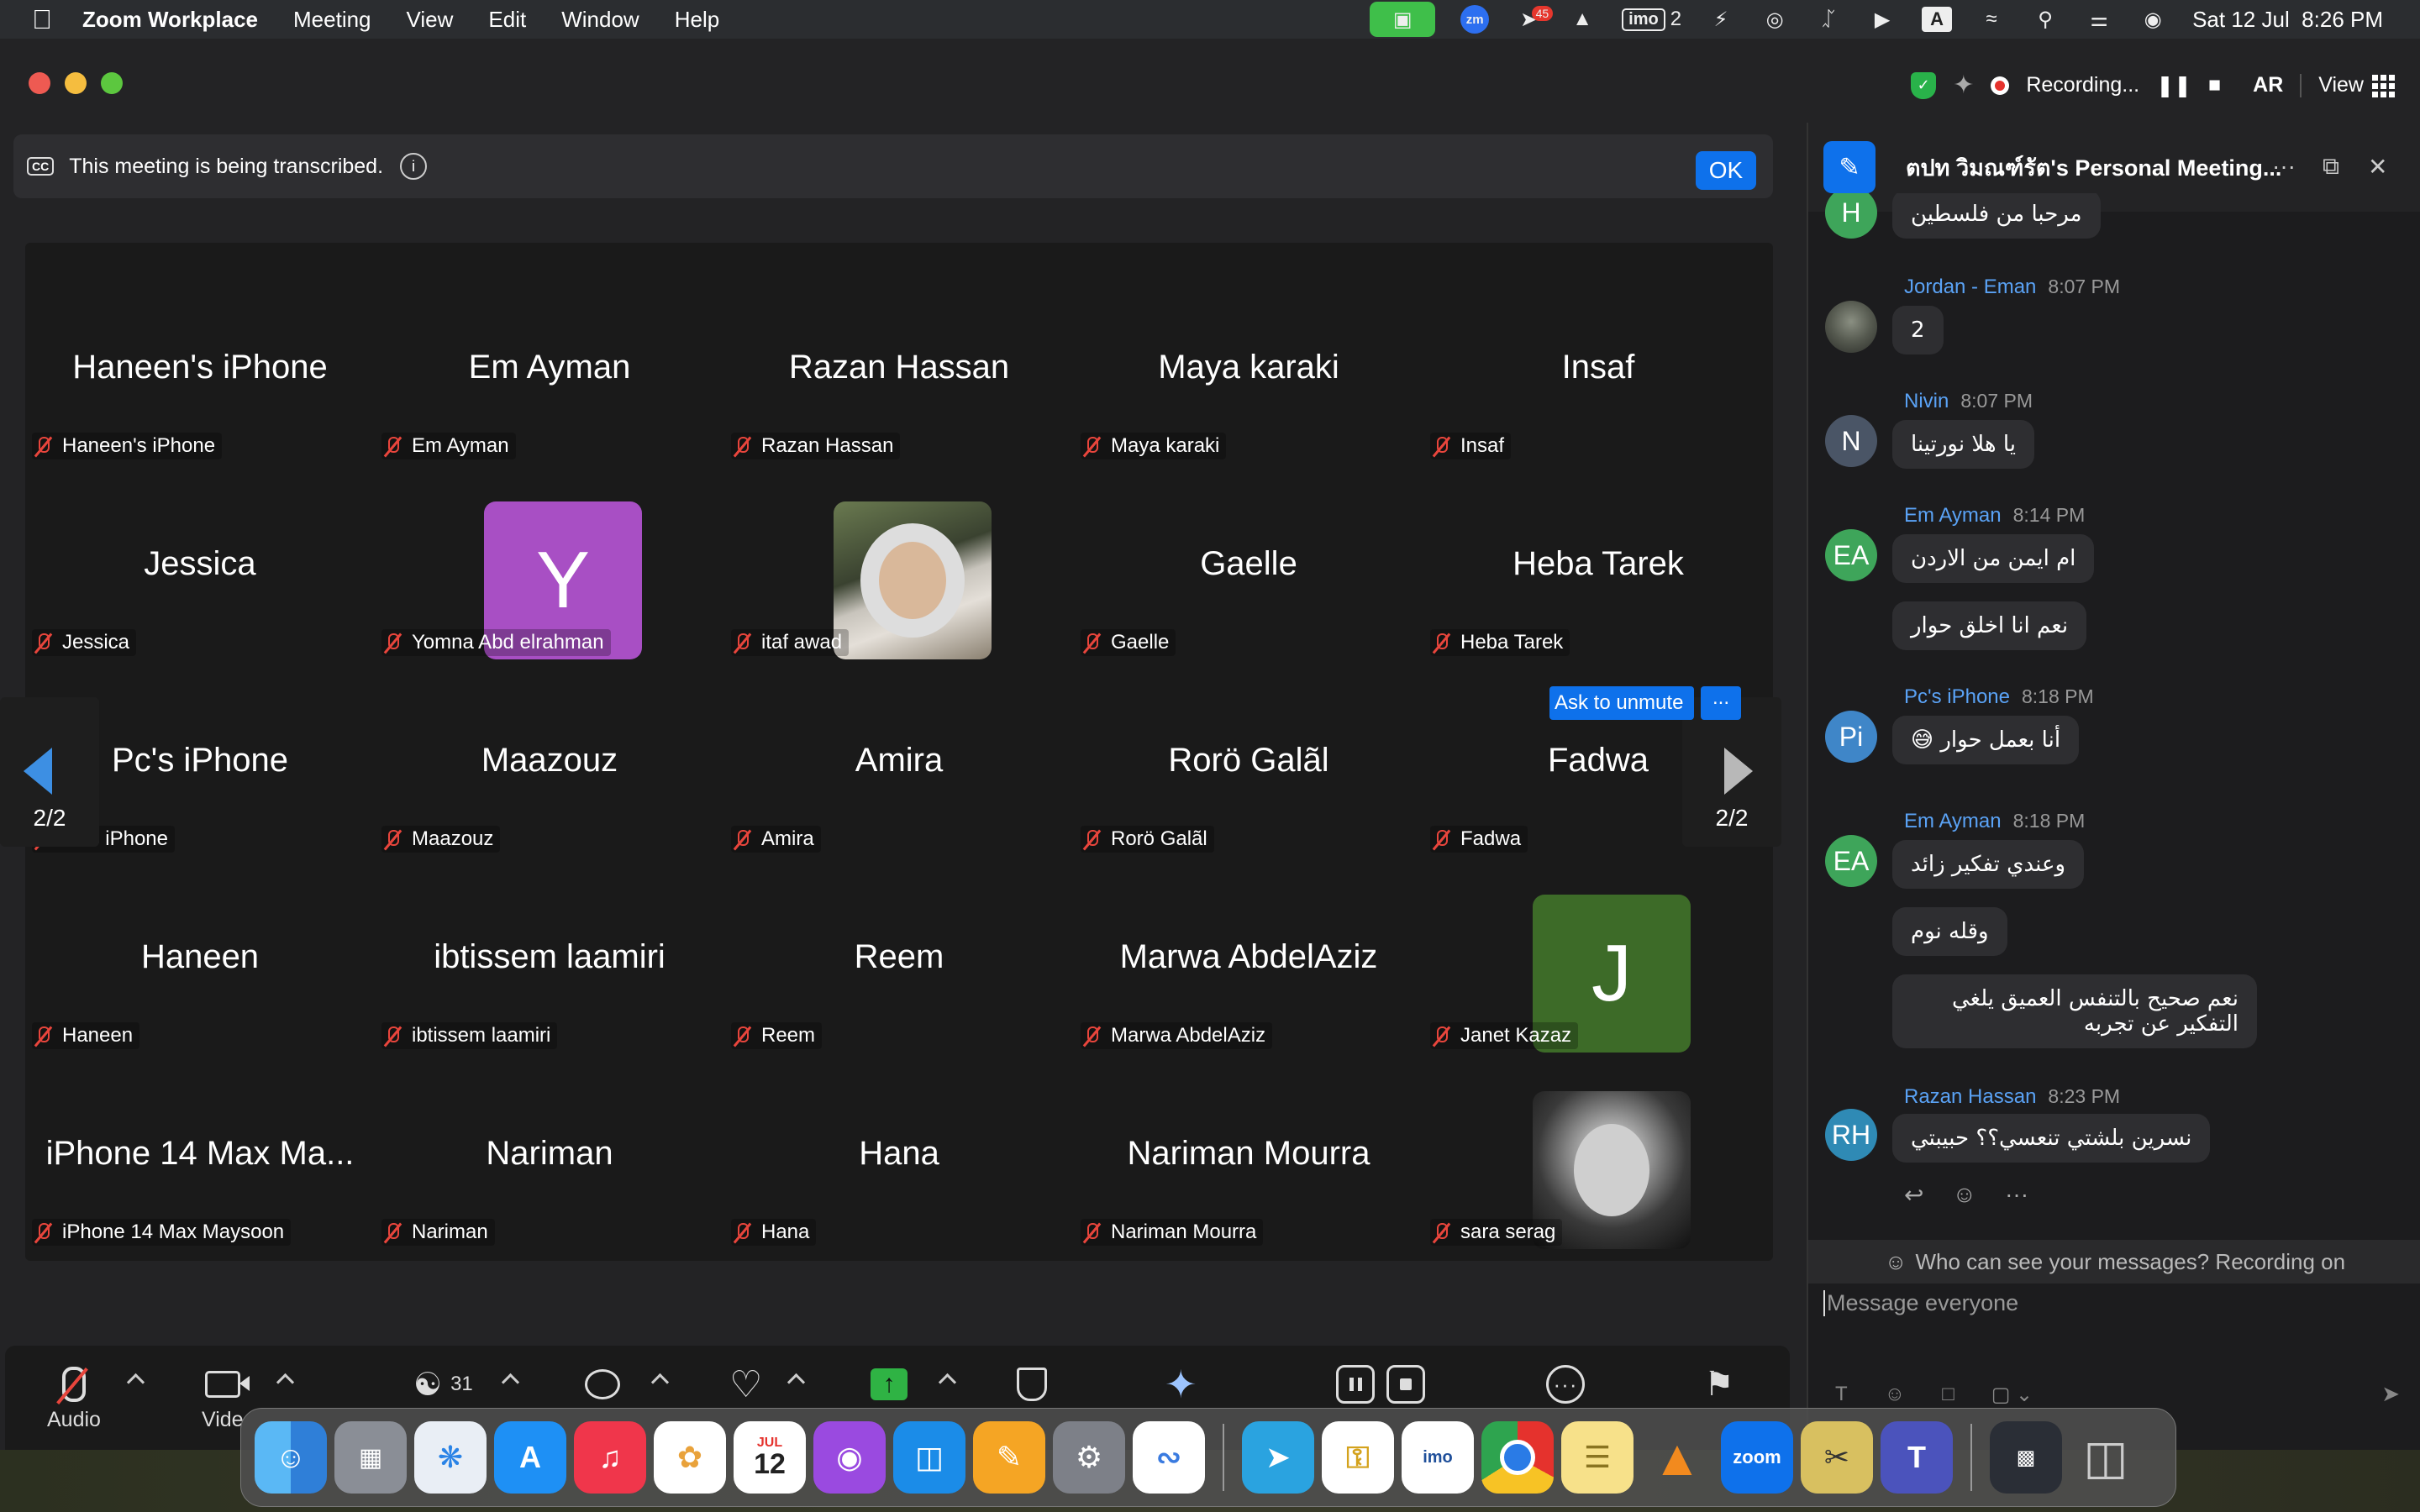  I want to click on participant-tile: Heba Tarek Heba Tarek, so click(1598, 563).